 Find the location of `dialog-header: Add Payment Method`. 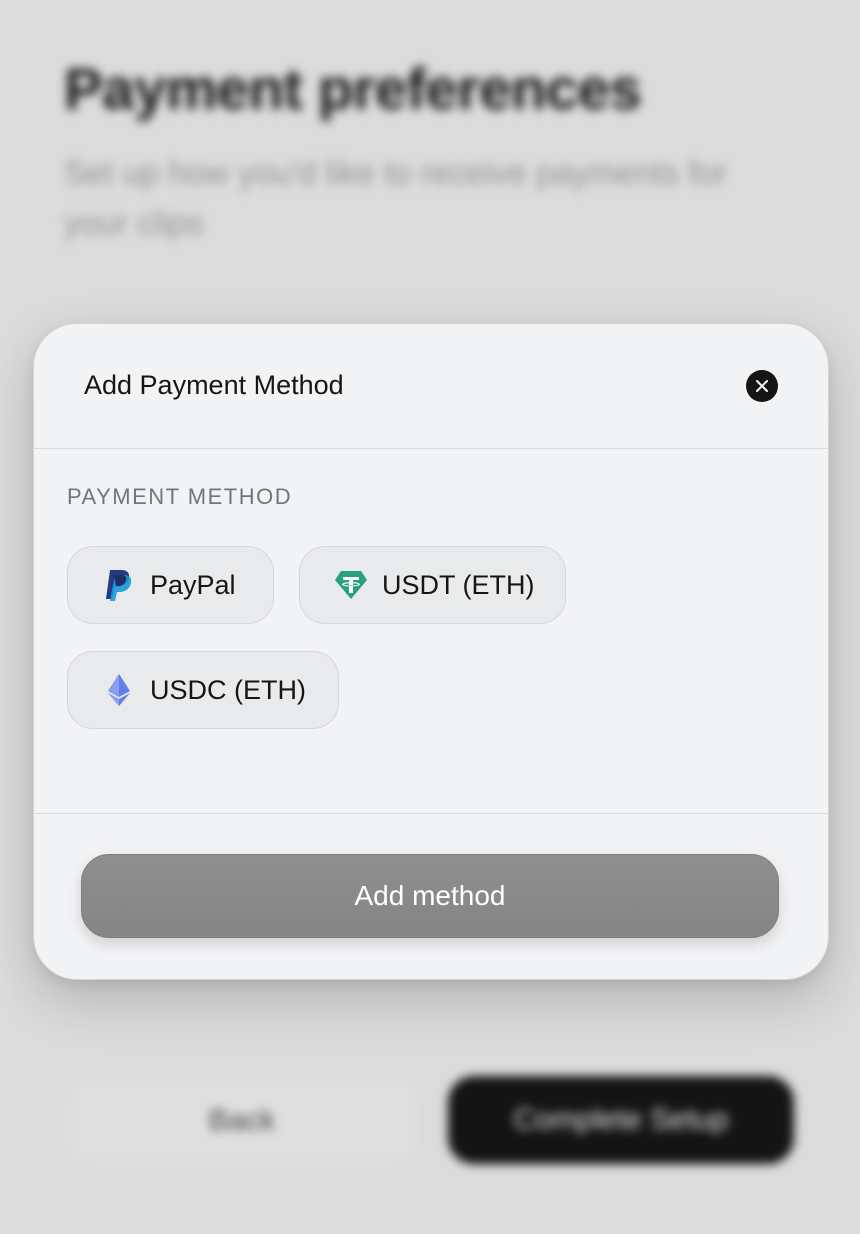

dialog-header: Add Payment Method is located at coordinates (431, 386).